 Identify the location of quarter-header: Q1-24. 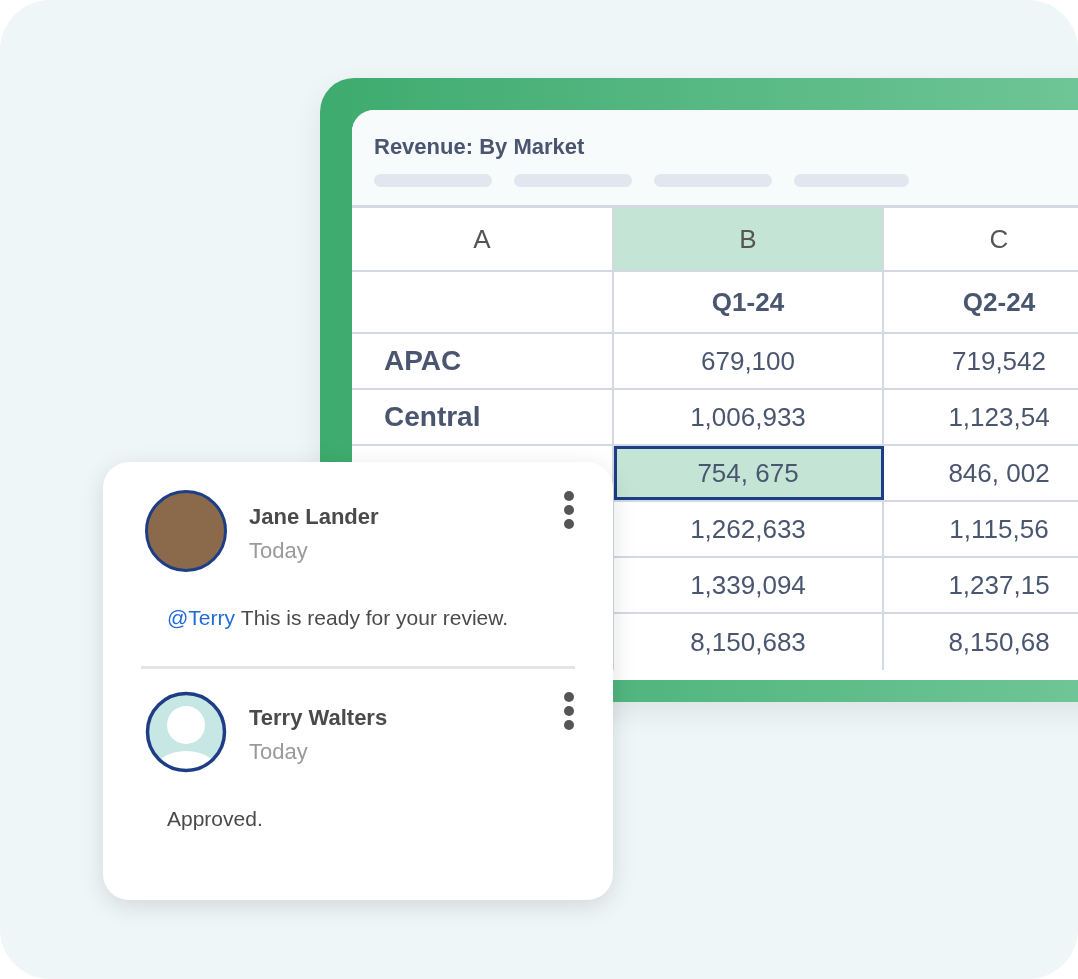
(749, 302).